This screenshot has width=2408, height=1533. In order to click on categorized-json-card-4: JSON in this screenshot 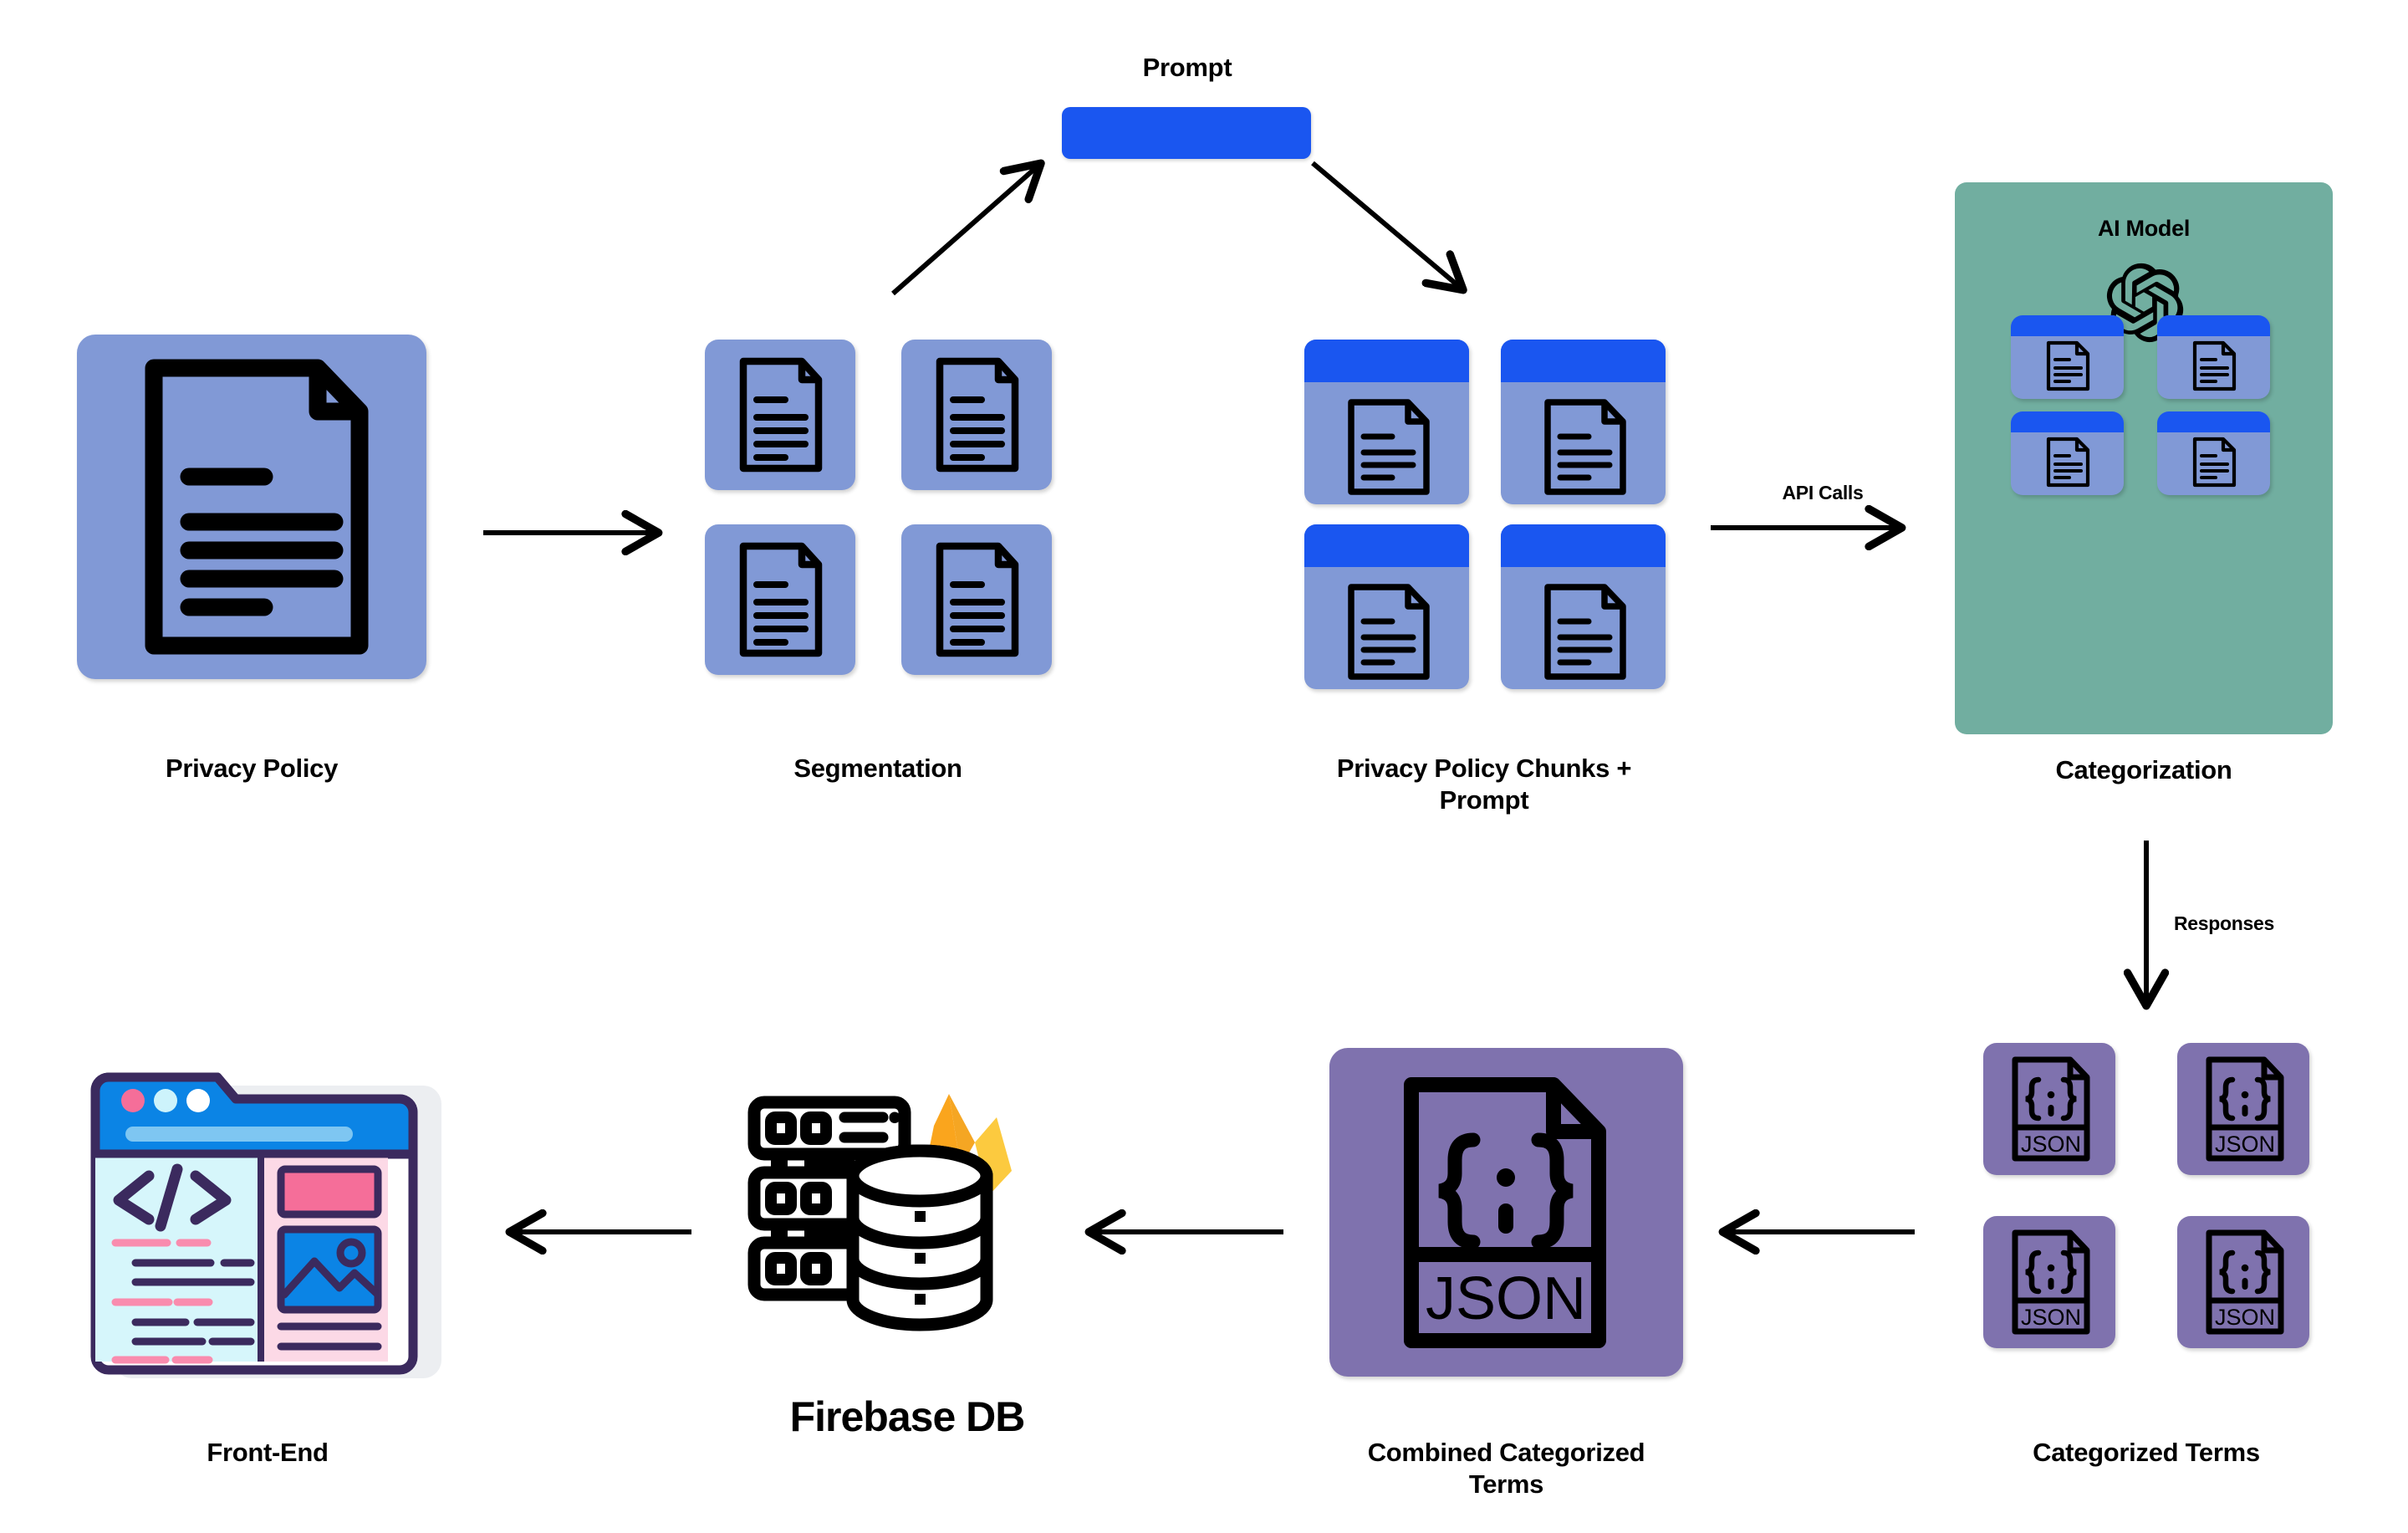, I will do `click(2243, 1282)`.